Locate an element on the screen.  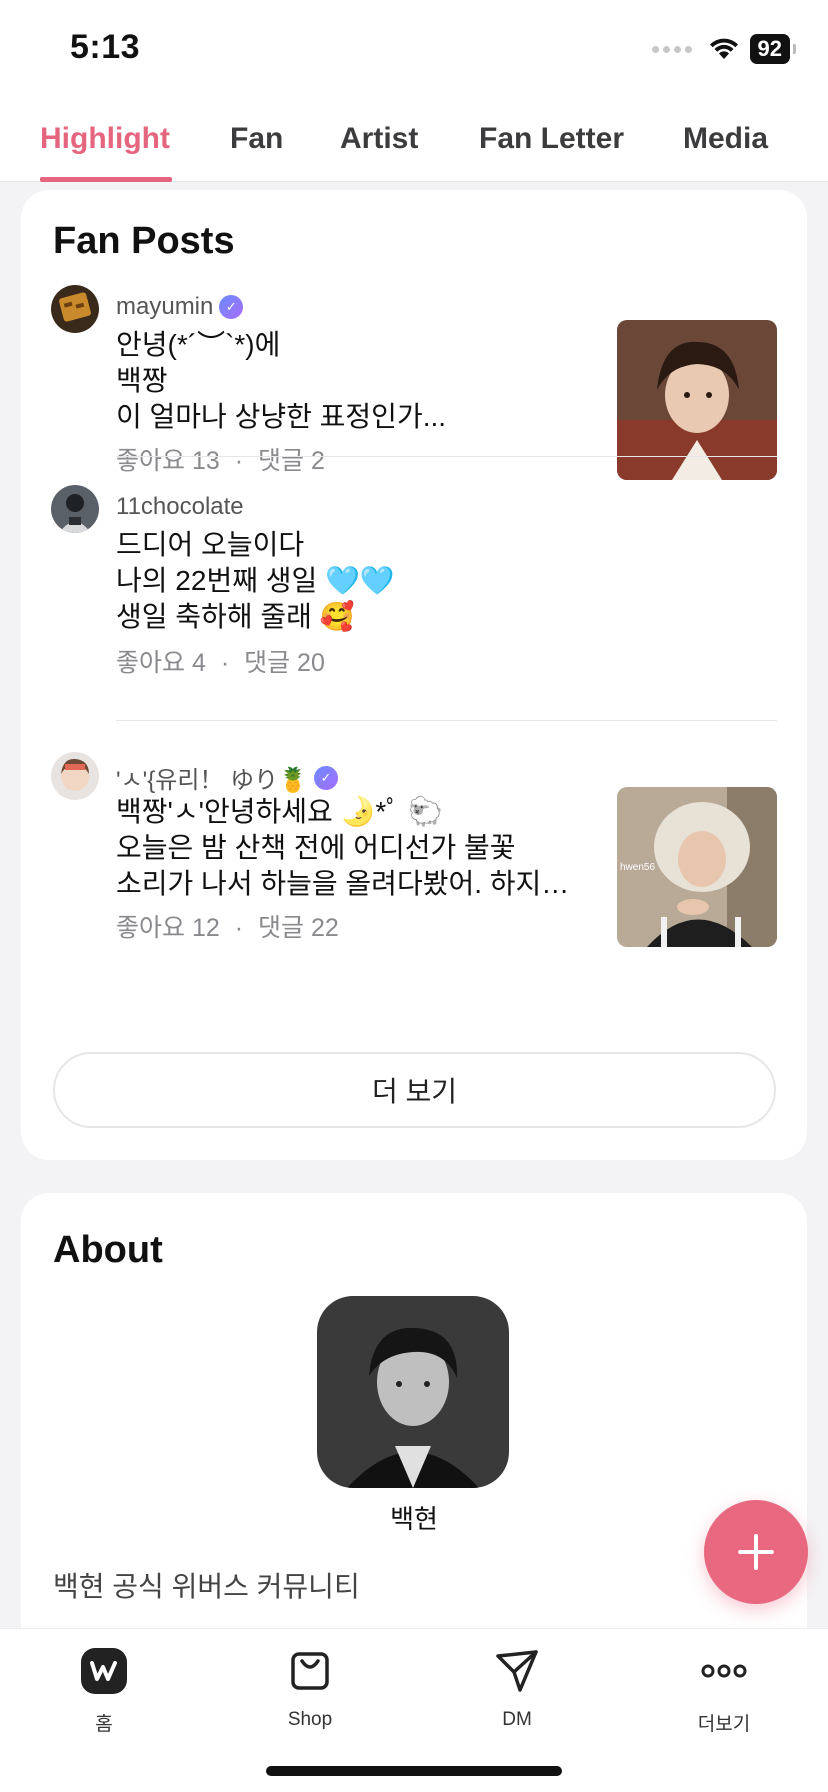
tab-highlight: Highlight is located at coordinates (105, 139).